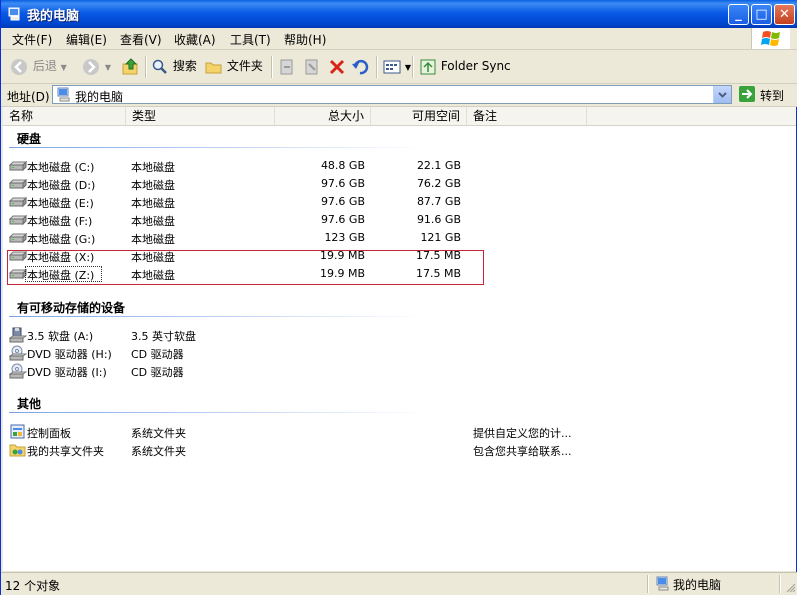 This screenshot has width=797, height=595. Describe the element at coordinates (399, 220) in the screenshot. I see `list-item: 本地磁盘 (F:) 本地磁盘 97.6 GB 91.6 GB` at that location.